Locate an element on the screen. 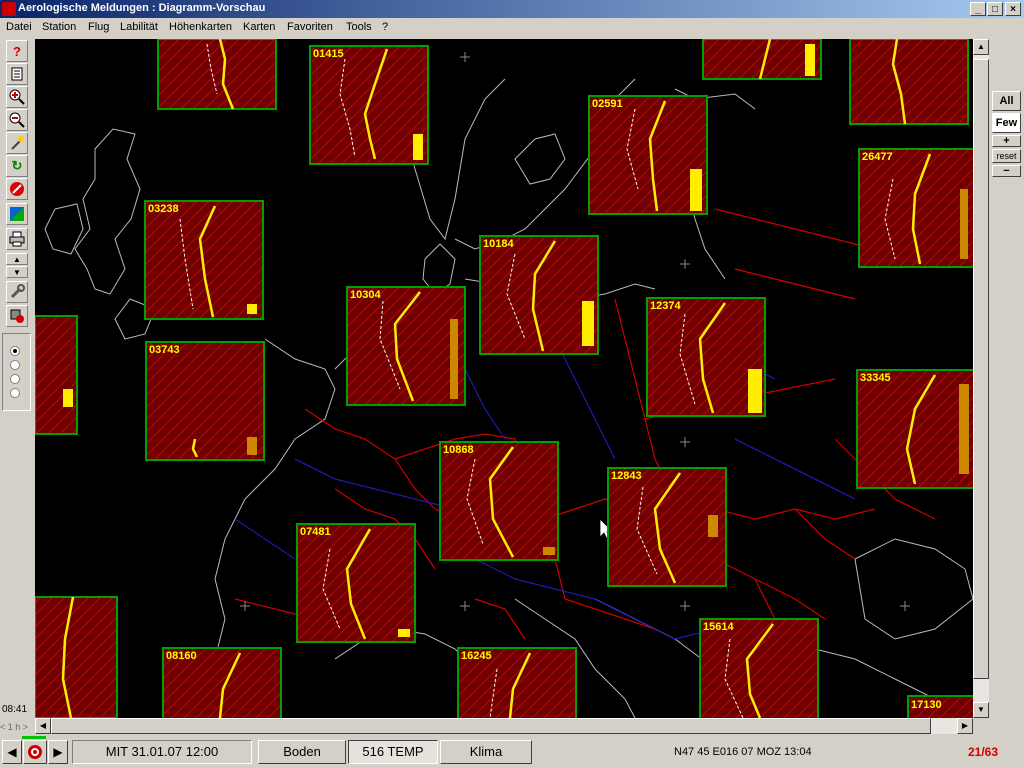 The height and width of the screenshot is (768, 1024). boden-button: Boden is located at coordinates (302, 752).